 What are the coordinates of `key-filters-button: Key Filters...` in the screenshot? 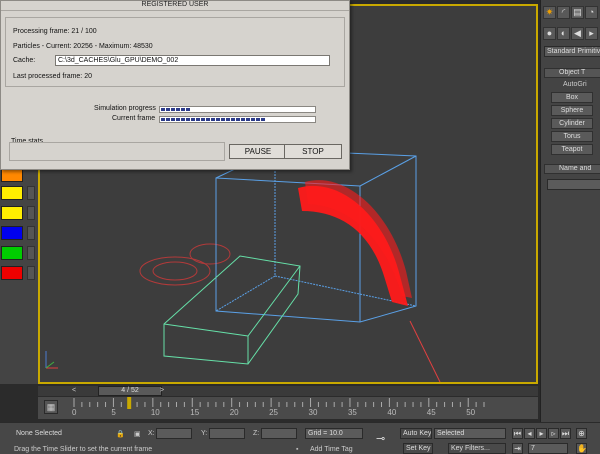 It's located at (477, 448).